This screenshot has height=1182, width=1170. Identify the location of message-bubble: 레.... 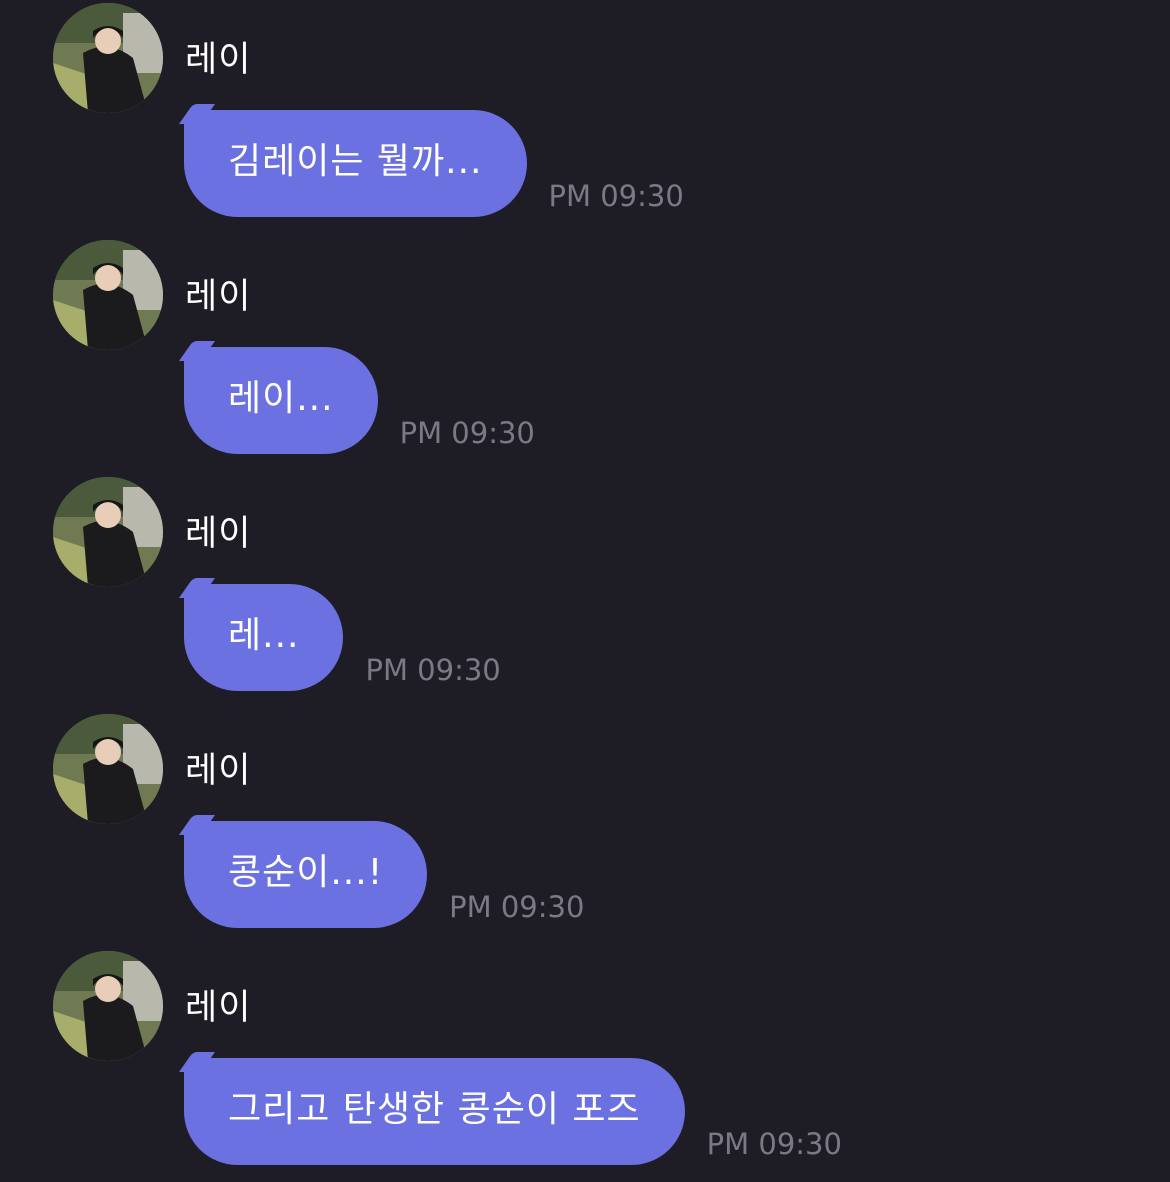
(264, 637).